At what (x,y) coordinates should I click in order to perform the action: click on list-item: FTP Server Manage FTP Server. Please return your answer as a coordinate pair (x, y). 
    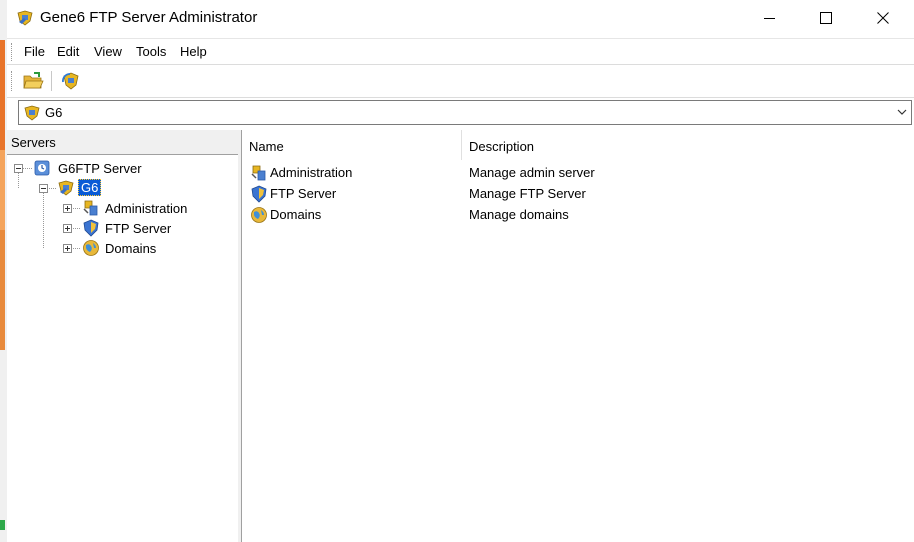
    Looking at the image, I should click on (578, 194).